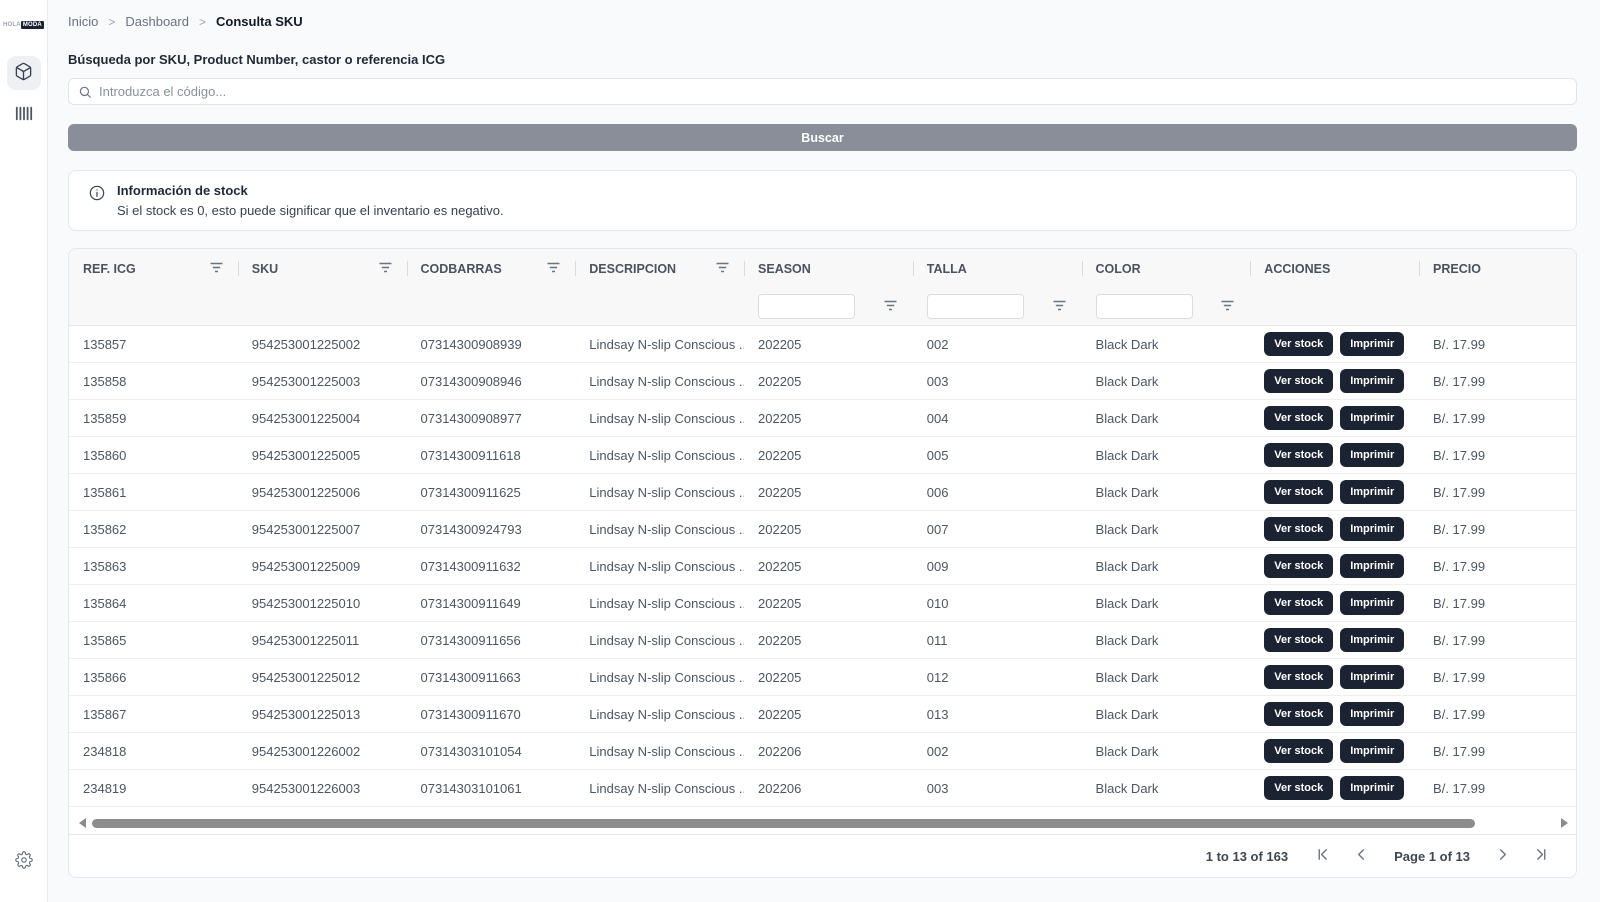 The height and width of the screenshot is (902, 1600). Describe the element at coordinates (807, 306) in the screenshot. I see `season-filter-input` at that location.